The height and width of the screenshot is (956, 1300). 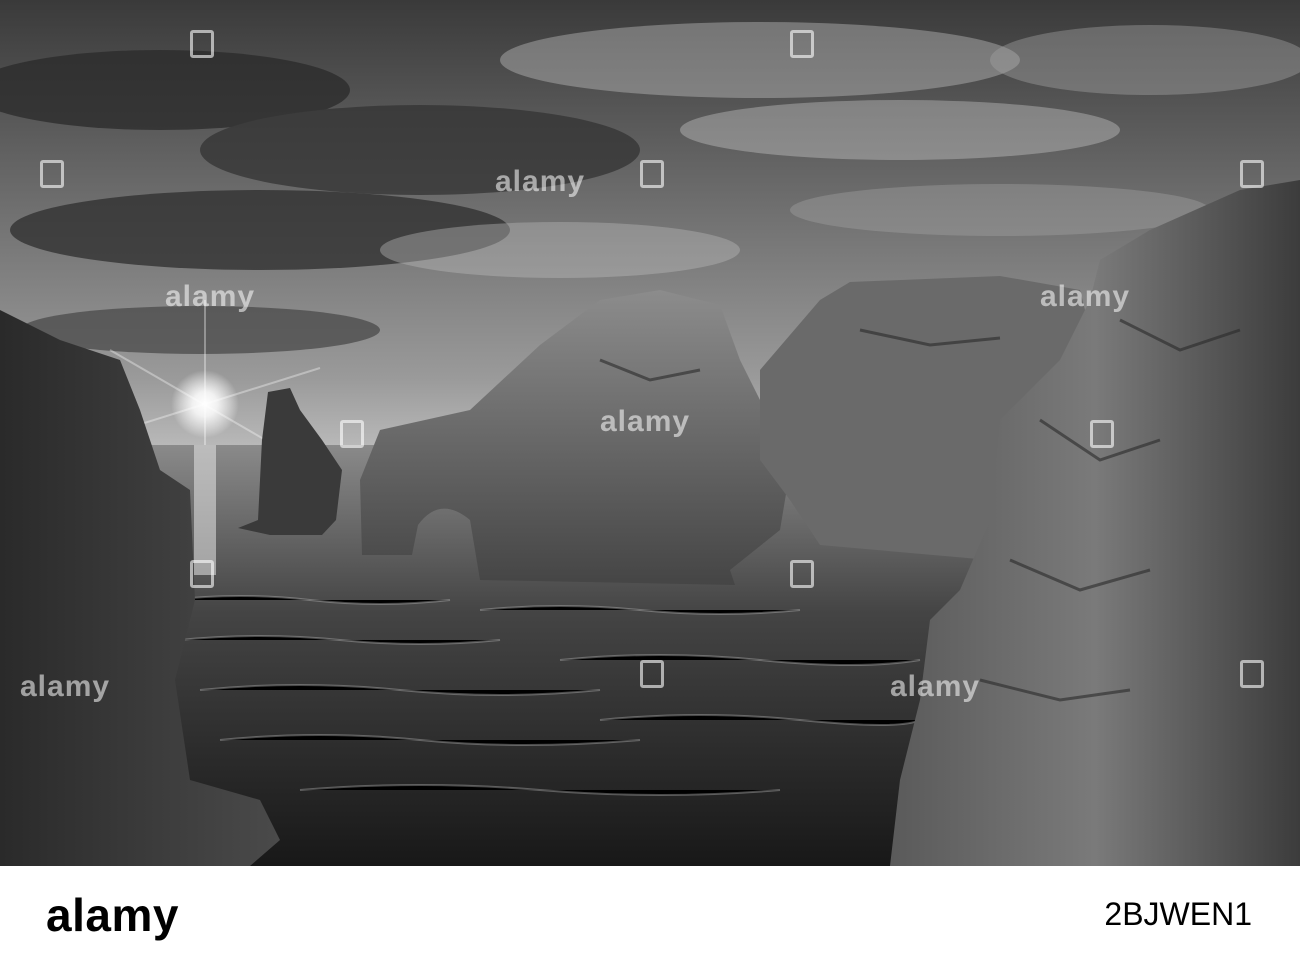 I want to click on footer-bar: alamy 2BJWEN1, so click(x=650, y=911).